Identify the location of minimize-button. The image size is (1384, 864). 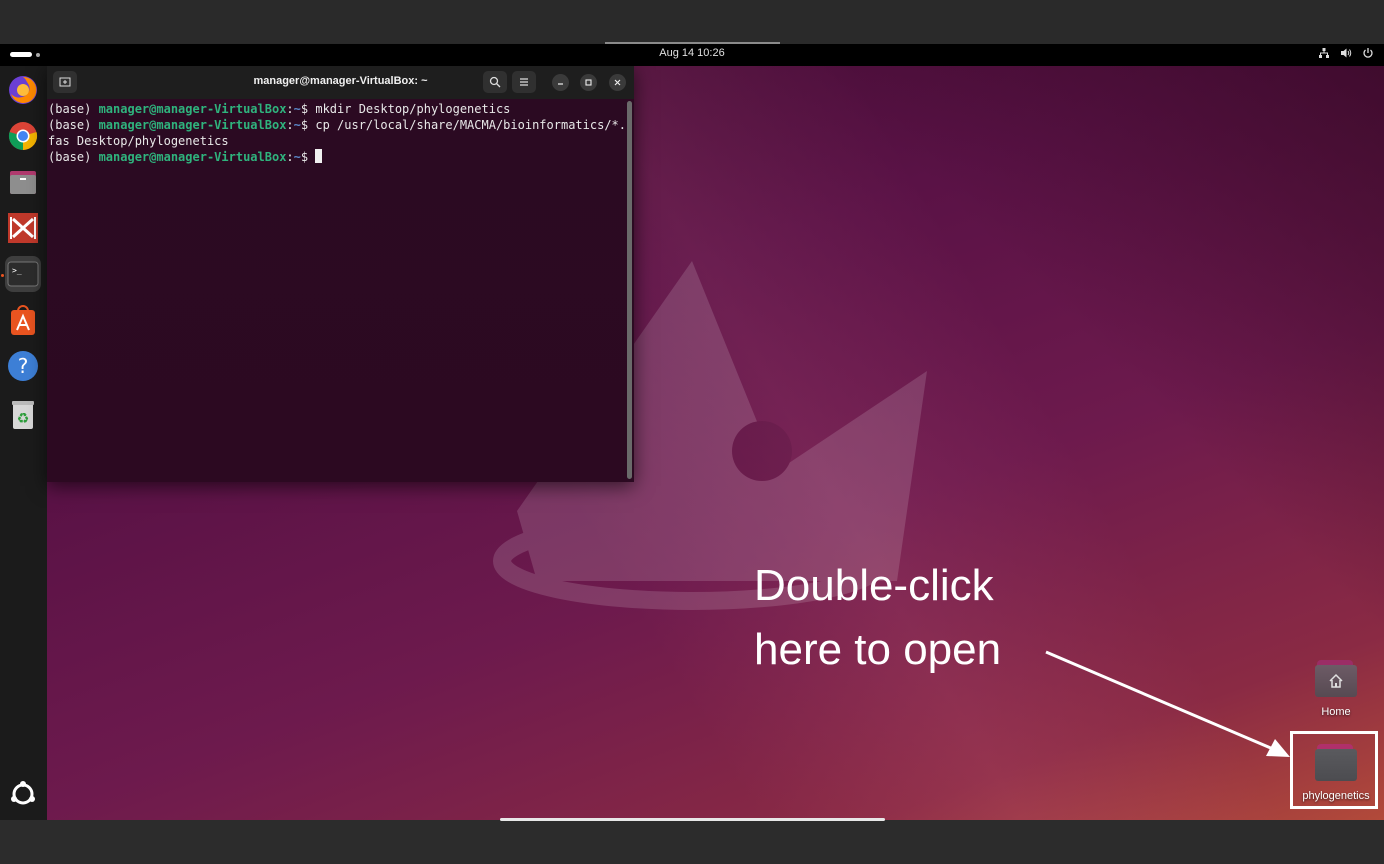
(560, 82).